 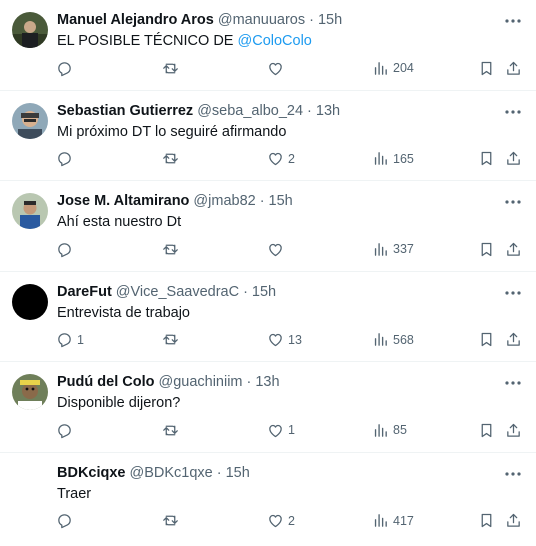 I want to click on views-icon, so click(x=380, y=158).